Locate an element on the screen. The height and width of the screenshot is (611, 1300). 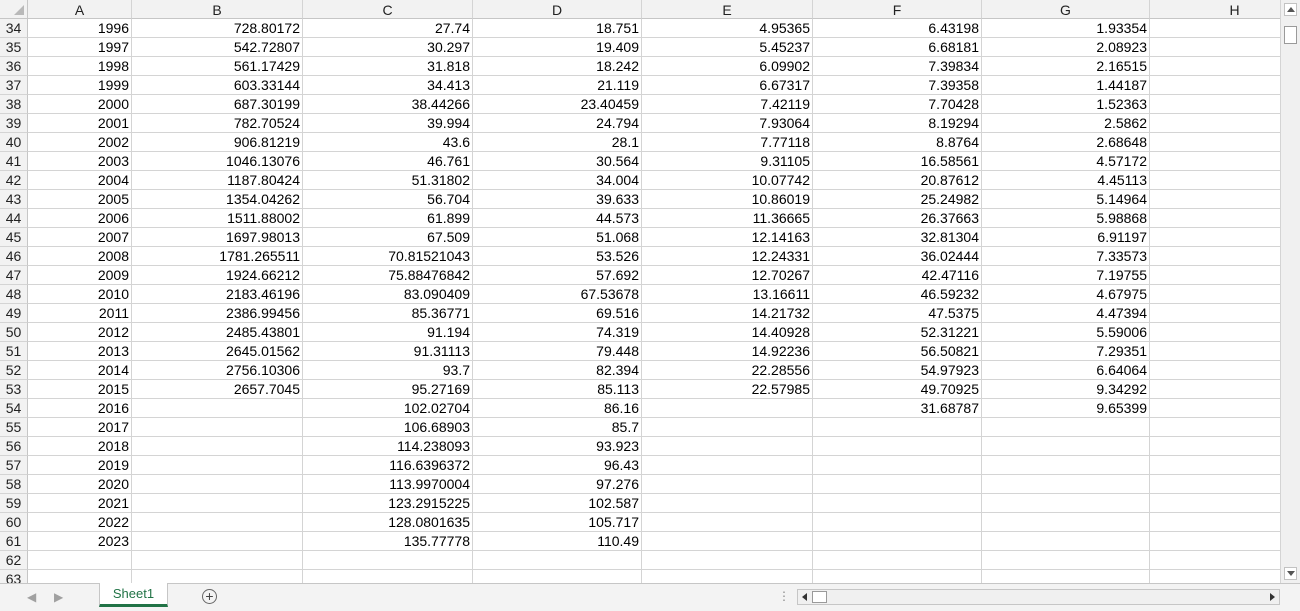
cell-b53: 2657.7045 is located at coordinates (217, 389).